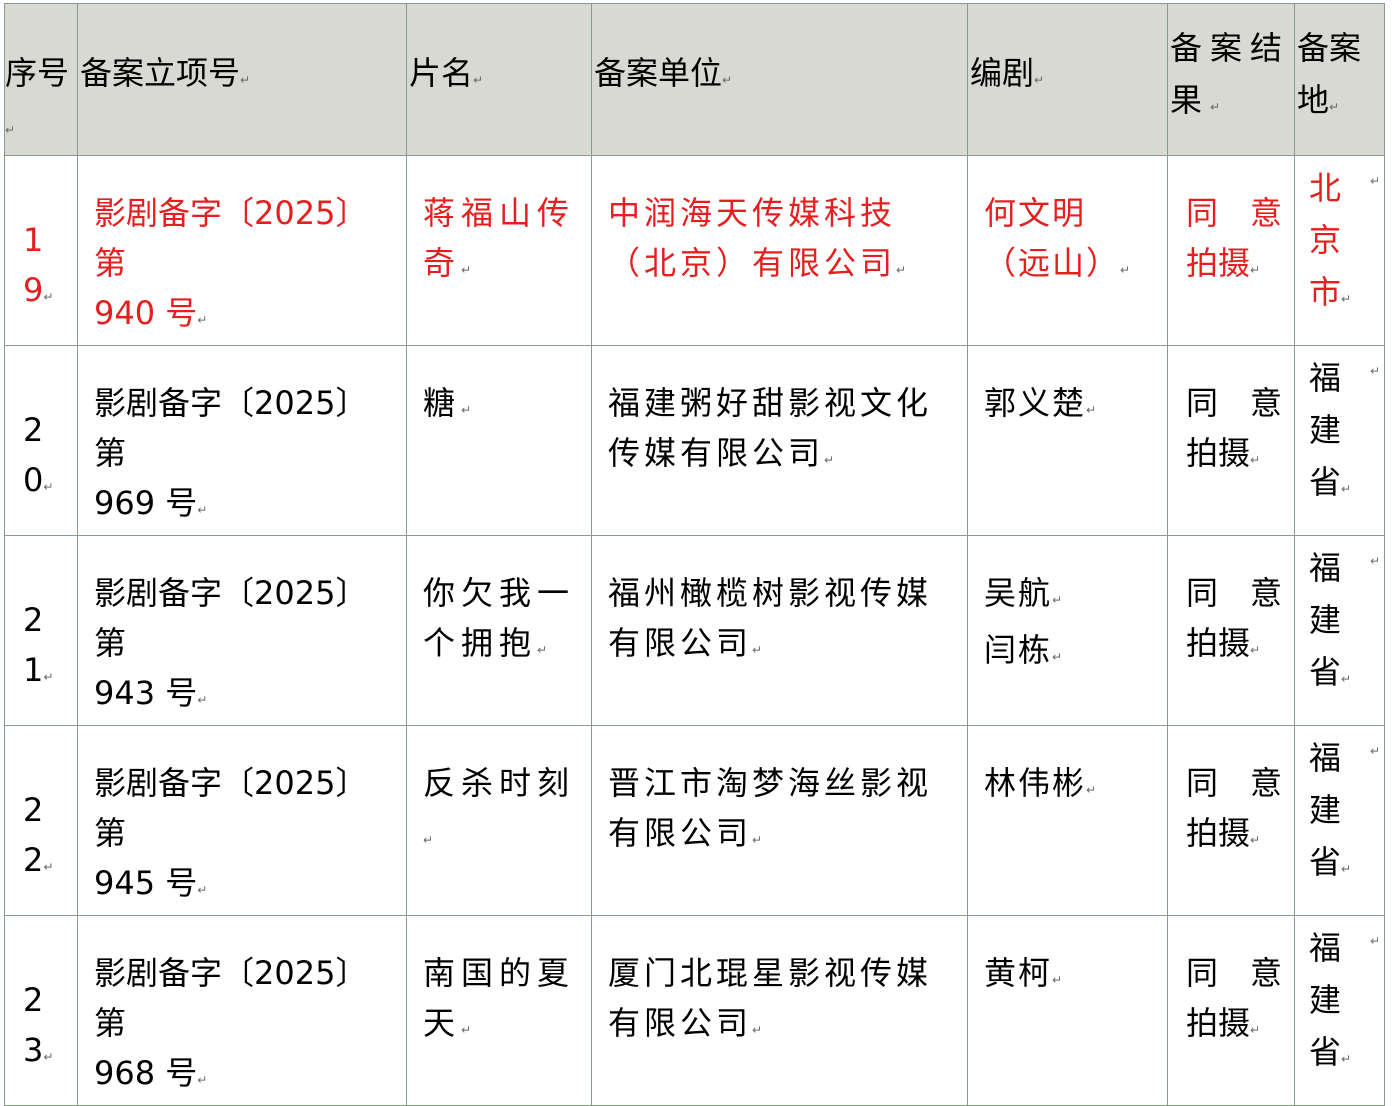 The height and width of the screenshot is (1106, 1397). Describe the element at coordinates (1023, 973) in the screenshot. I see `writer-name: 黄柯↵` at that location.